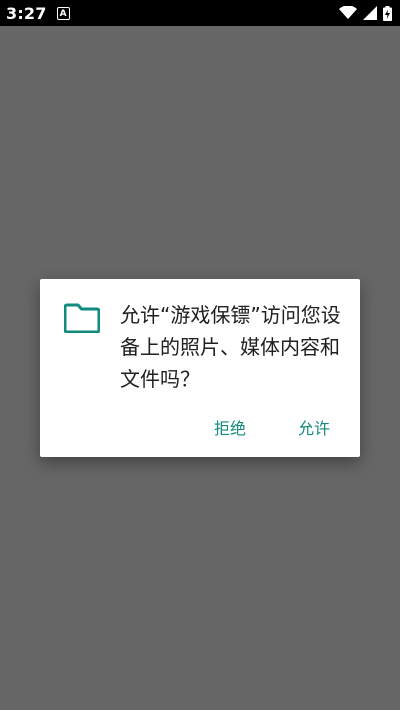 This screenshot has height=710, width=400. Describe the element at coordinates (230, 427) in the screenshot. I see `deny-button: 拒绝` at that location.